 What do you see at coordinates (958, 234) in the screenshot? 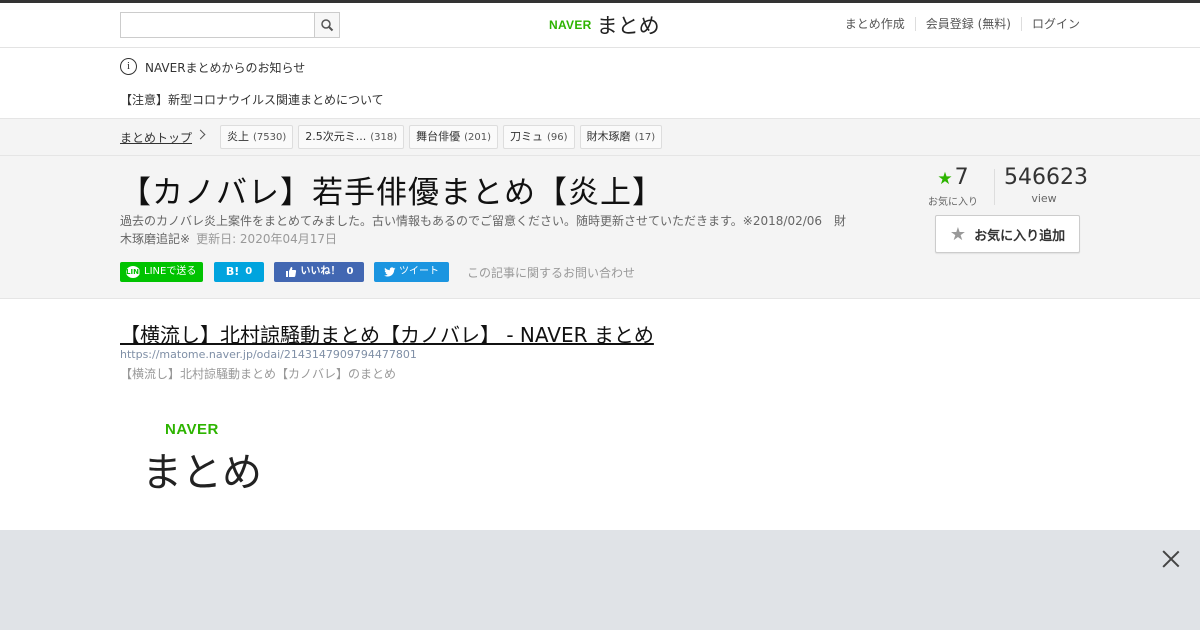
I see `star-outline-icon: ★` at bounding box center [958, 234].